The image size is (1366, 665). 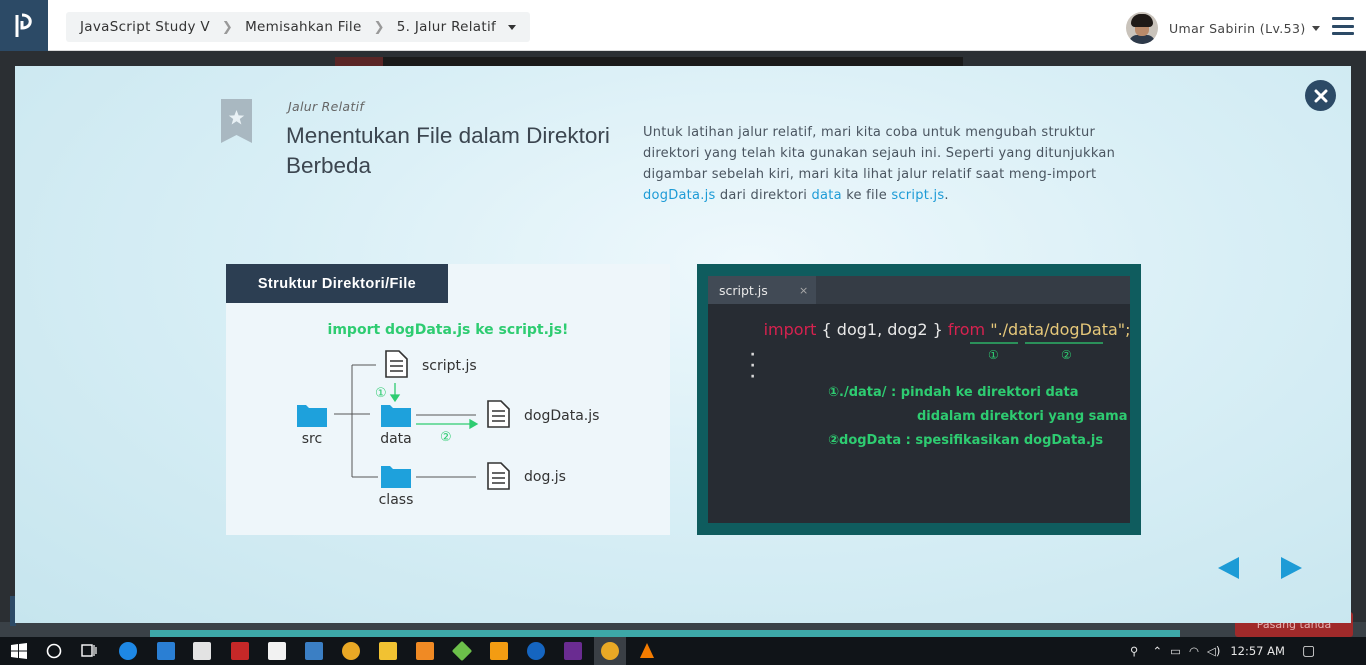 What do you see at coordinates (337, 283) in the screenshot?
I see `figure-header: Struktur Direktori/File` at bounding box center [337, 283].